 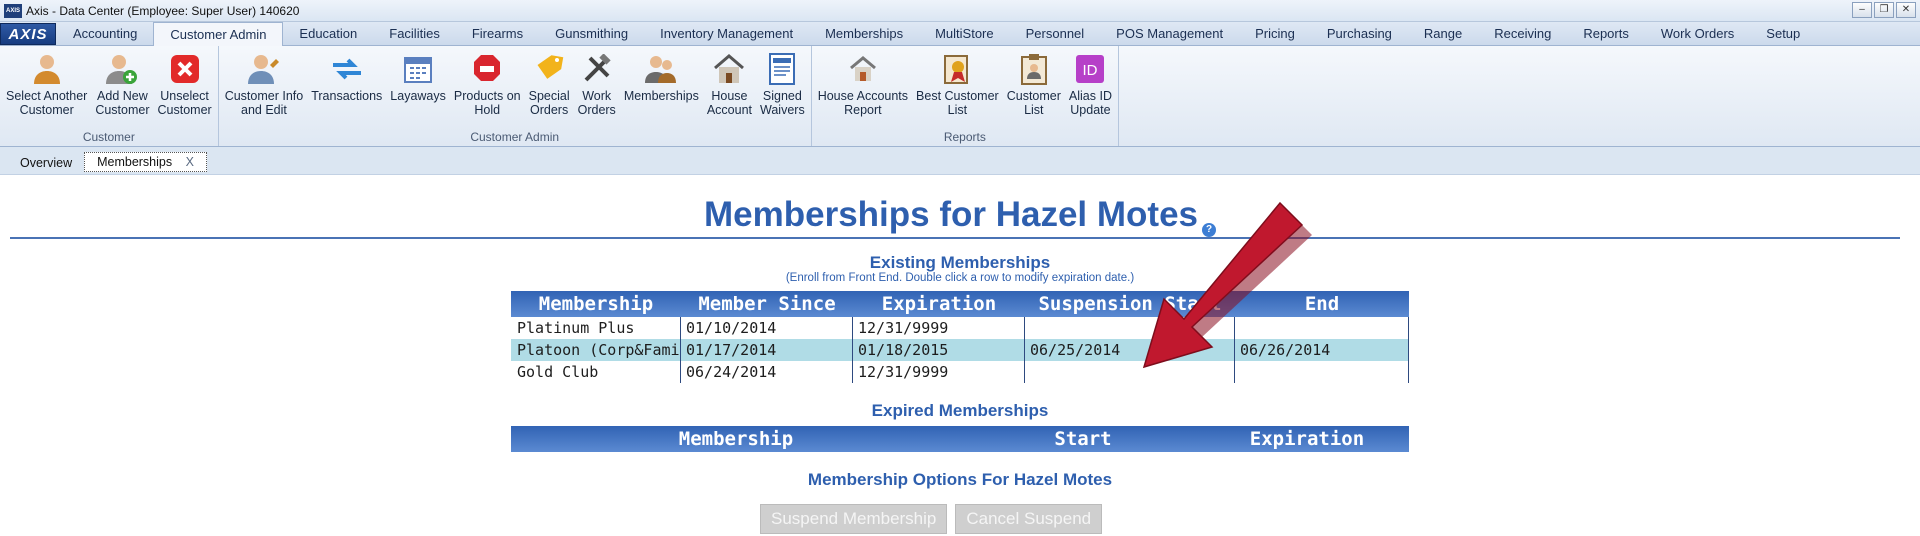 What do you see at coordinates (1130, 328) in the screenshot?
I see `cell-suspension-start` at bounding box center [1130, 328].